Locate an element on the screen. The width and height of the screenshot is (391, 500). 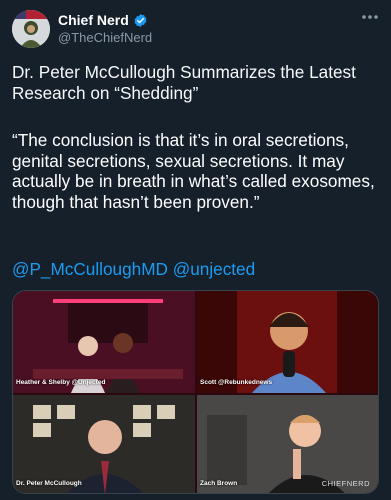
avatar-icon is located at coordinates (31, 29).